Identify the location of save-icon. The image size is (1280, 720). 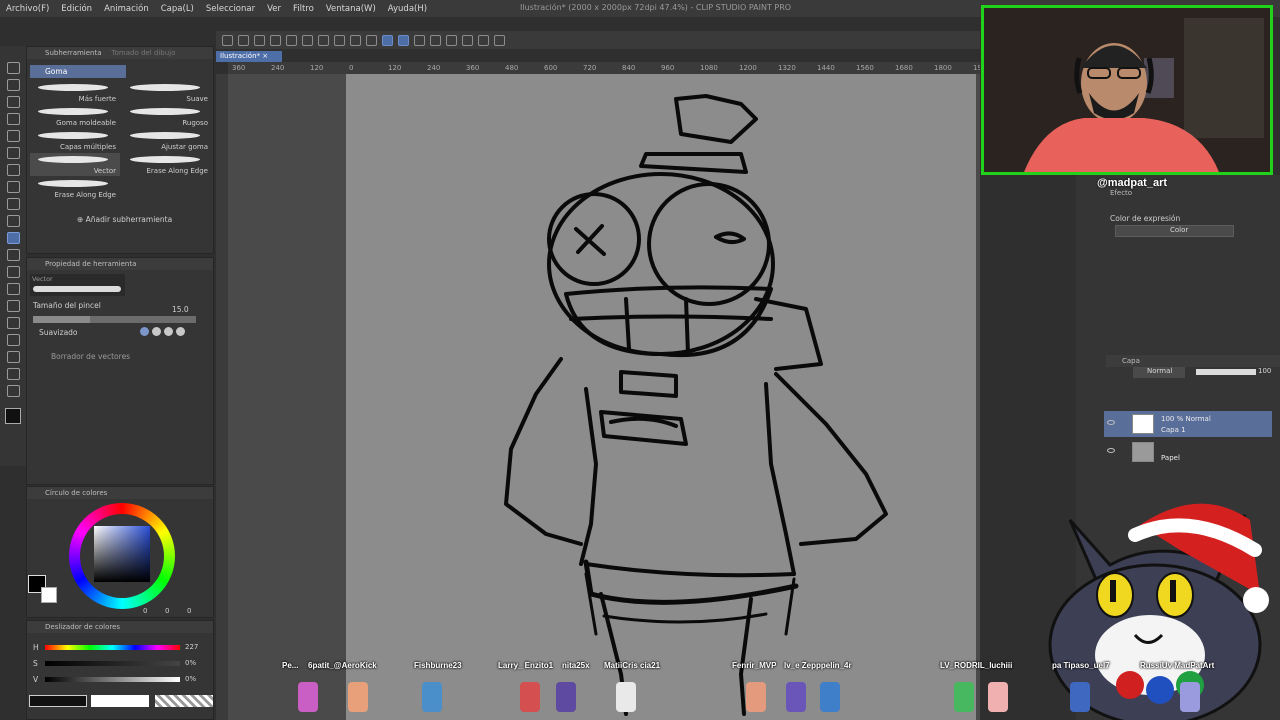
(259, 40).